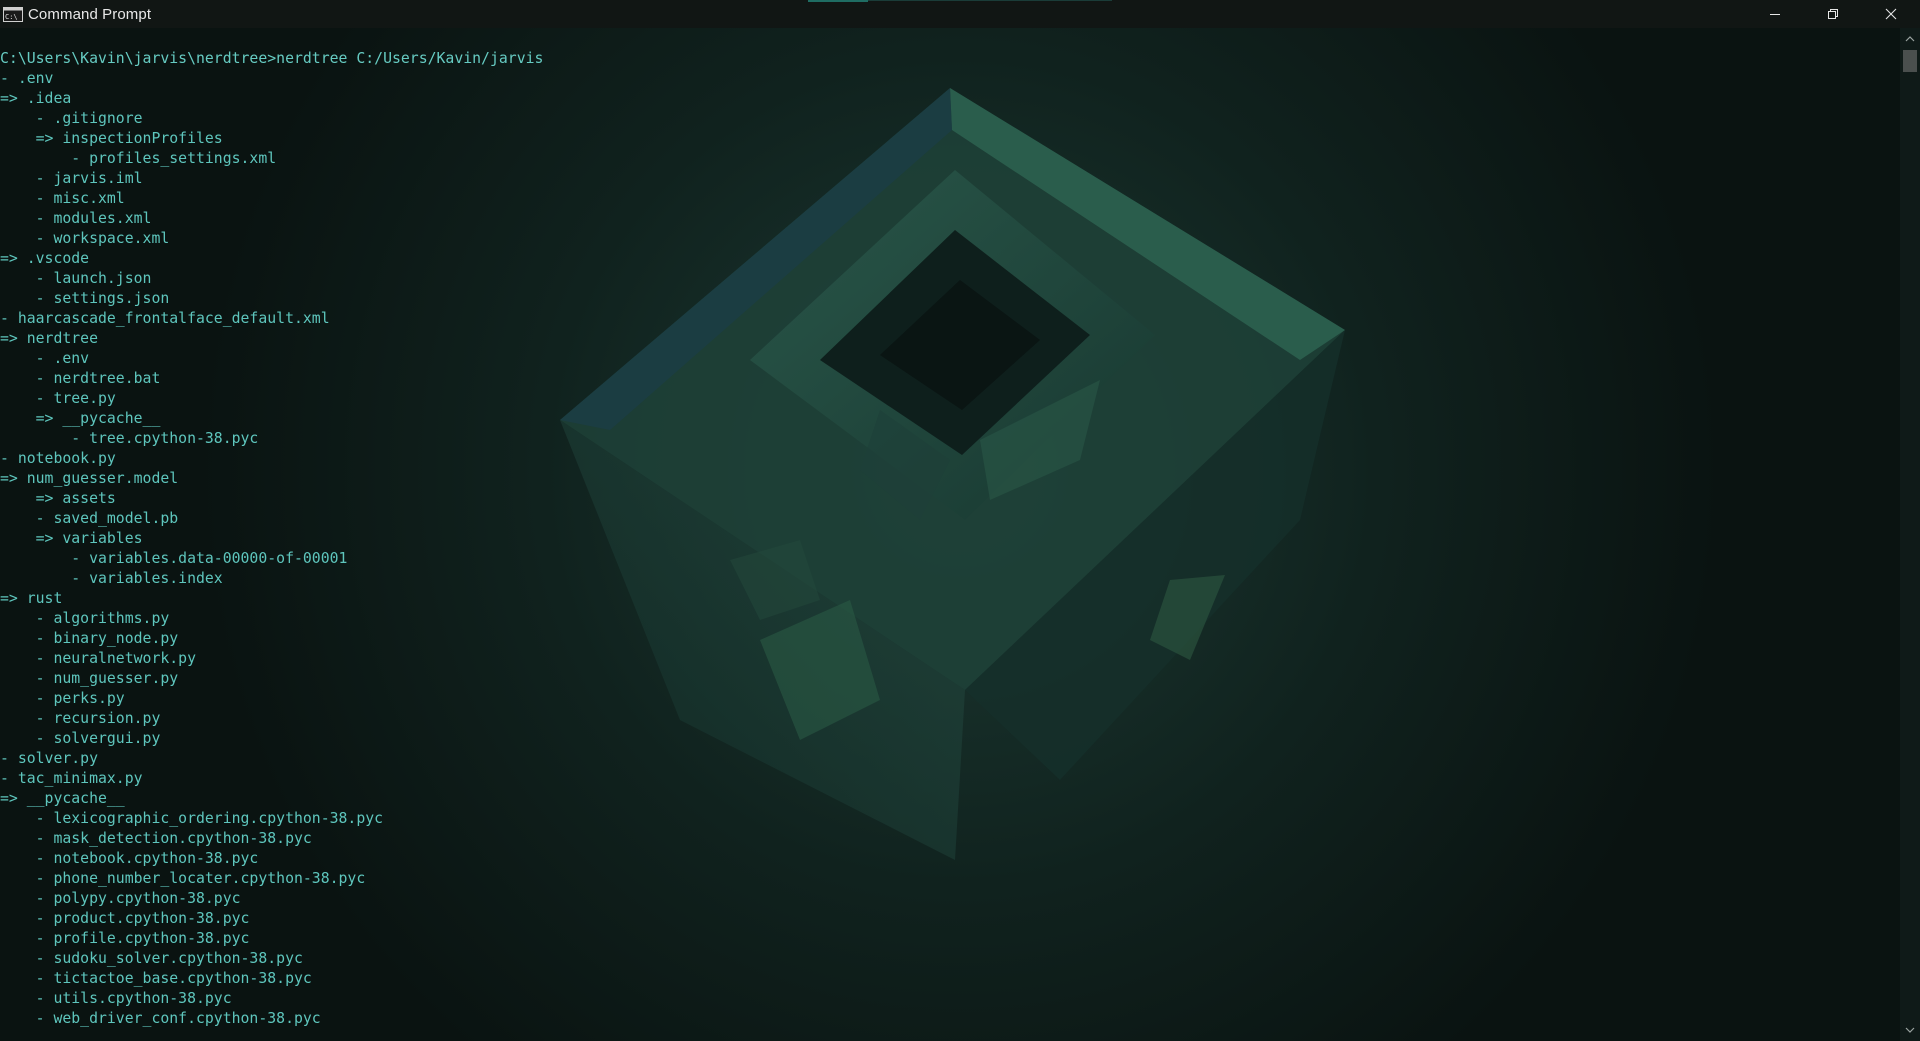 Image resolution: width=1920 pixels, height=1041 pixels. I want to click on terminal-line: - solvergui.py, so click(80, 738).